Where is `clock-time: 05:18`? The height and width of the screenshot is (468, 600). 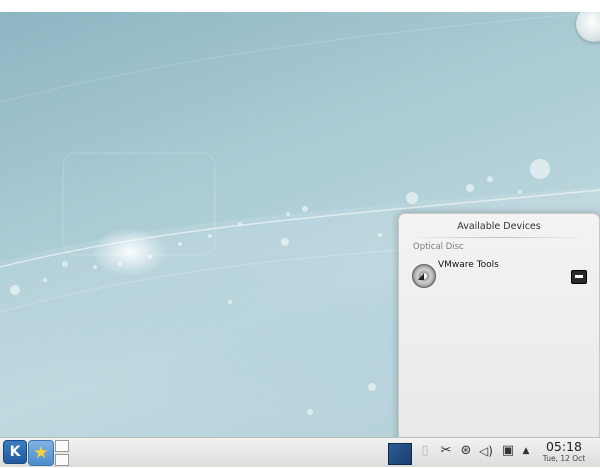
clock-time: 05:18 is located at coordinates (564, 446).